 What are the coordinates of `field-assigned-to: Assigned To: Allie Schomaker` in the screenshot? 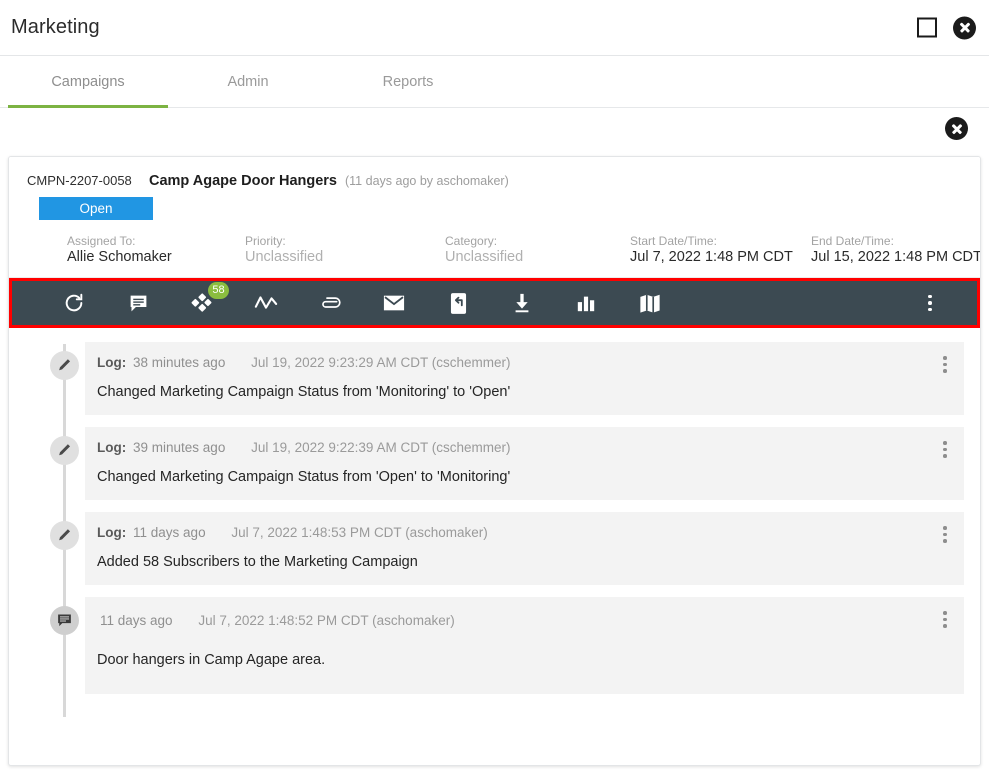 It's located at (156, 249).